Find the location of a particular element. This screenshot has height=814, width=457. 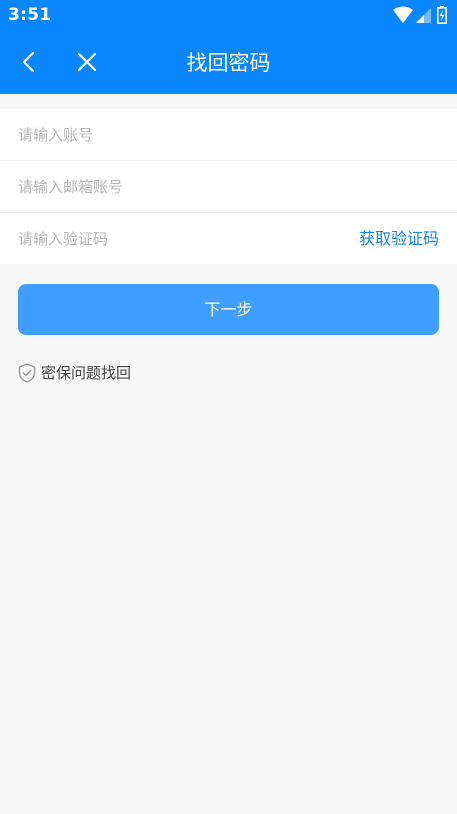

account-input is located at coordinates (178, 134).